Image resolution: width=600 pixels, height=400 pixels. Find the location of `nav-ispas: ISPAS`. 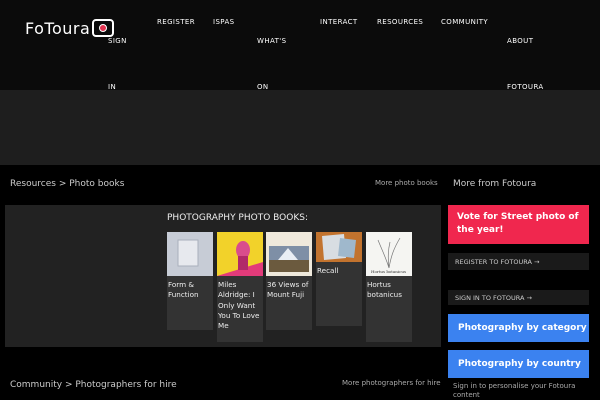

nav-ispas: ISPAS is located at coordinates (224, 22).